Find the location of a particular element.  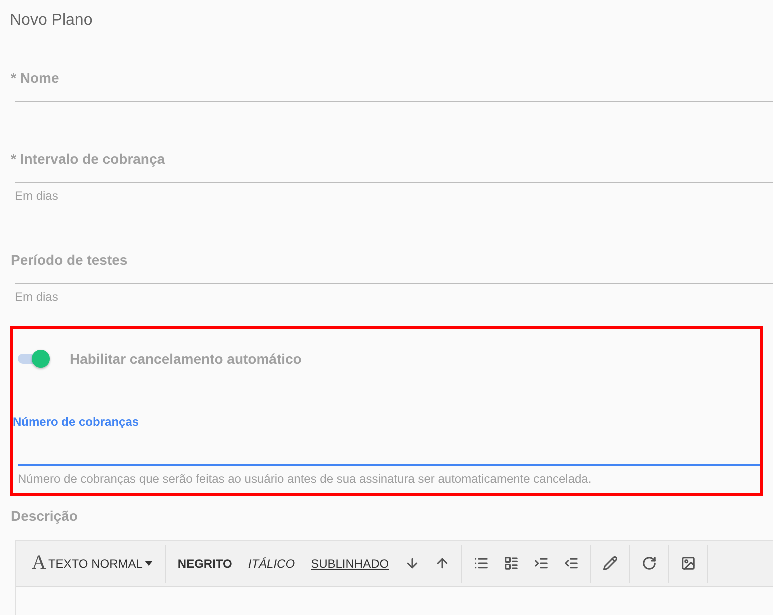

image-icon is located at coordinates (688, 563).